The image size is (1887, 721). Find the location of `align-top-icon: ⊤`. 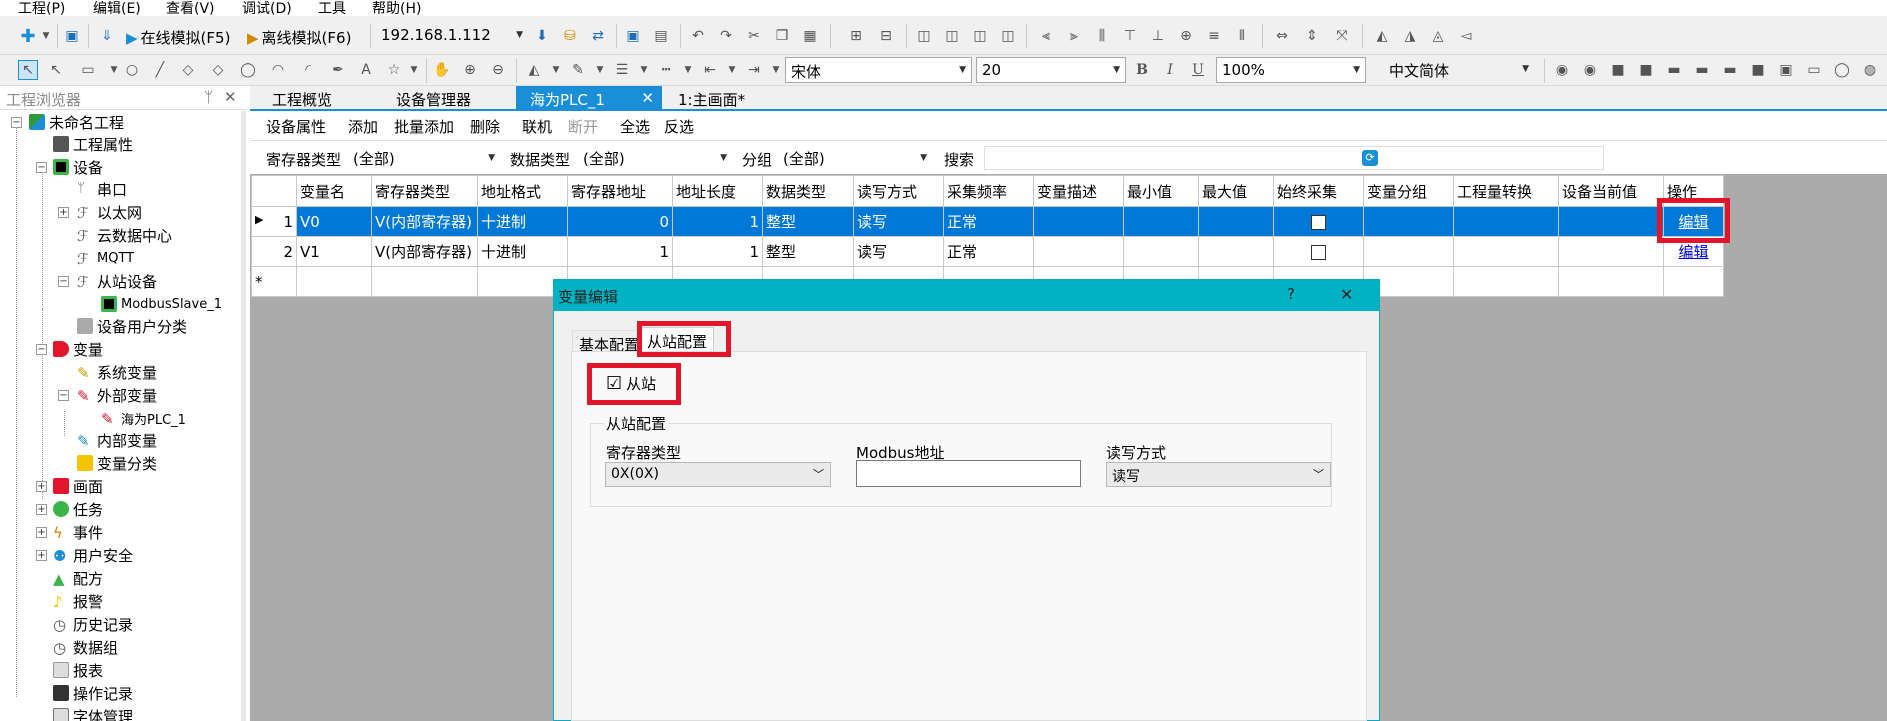

align-top-icon: ⊤ is located at coordinates (1130, 36).